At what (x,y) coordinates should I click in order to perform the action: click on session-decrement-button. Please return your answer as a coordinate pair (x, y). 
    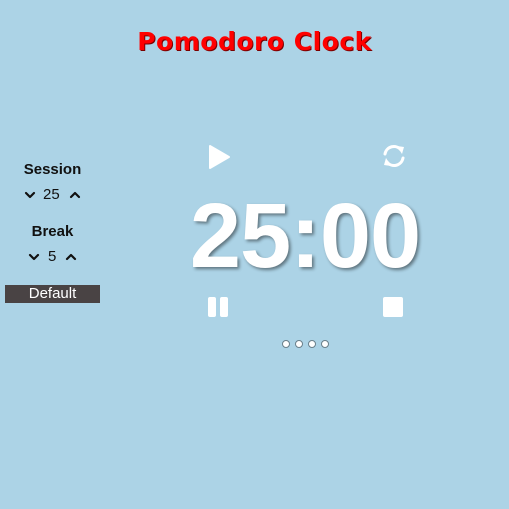
    Looking at the image, I should click on (30, 195).